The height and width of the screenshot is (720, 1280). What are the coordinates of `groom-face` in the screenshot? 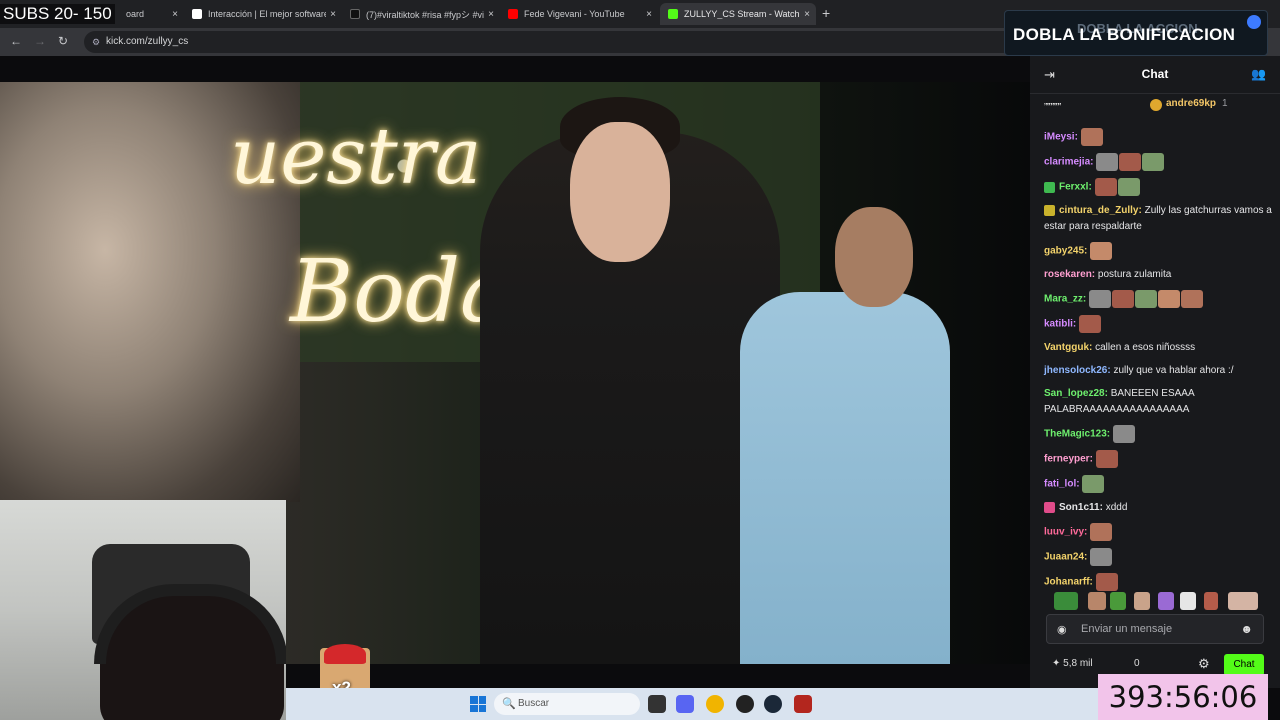 It's located at (620, 192).